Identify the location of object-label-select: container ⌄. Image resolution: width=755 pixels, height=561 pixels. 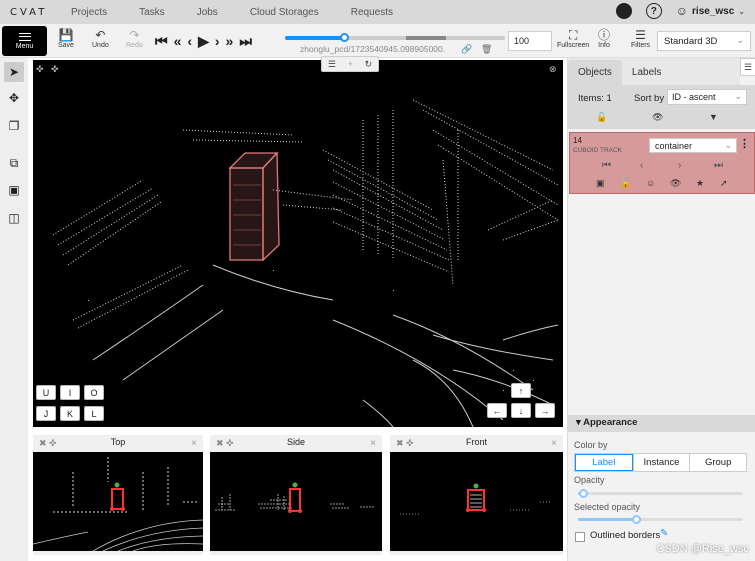
(693, 145).